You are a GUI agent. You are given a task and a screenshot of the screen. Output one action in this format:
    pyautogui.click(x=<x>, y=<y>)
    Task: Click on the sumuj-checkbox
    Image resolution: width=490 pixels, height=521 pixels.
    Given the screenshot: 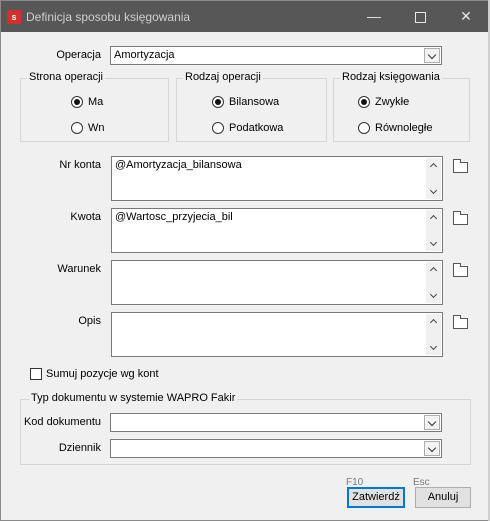 What is the action you would take?
    pyautogui.click(x=36, y=374)
    